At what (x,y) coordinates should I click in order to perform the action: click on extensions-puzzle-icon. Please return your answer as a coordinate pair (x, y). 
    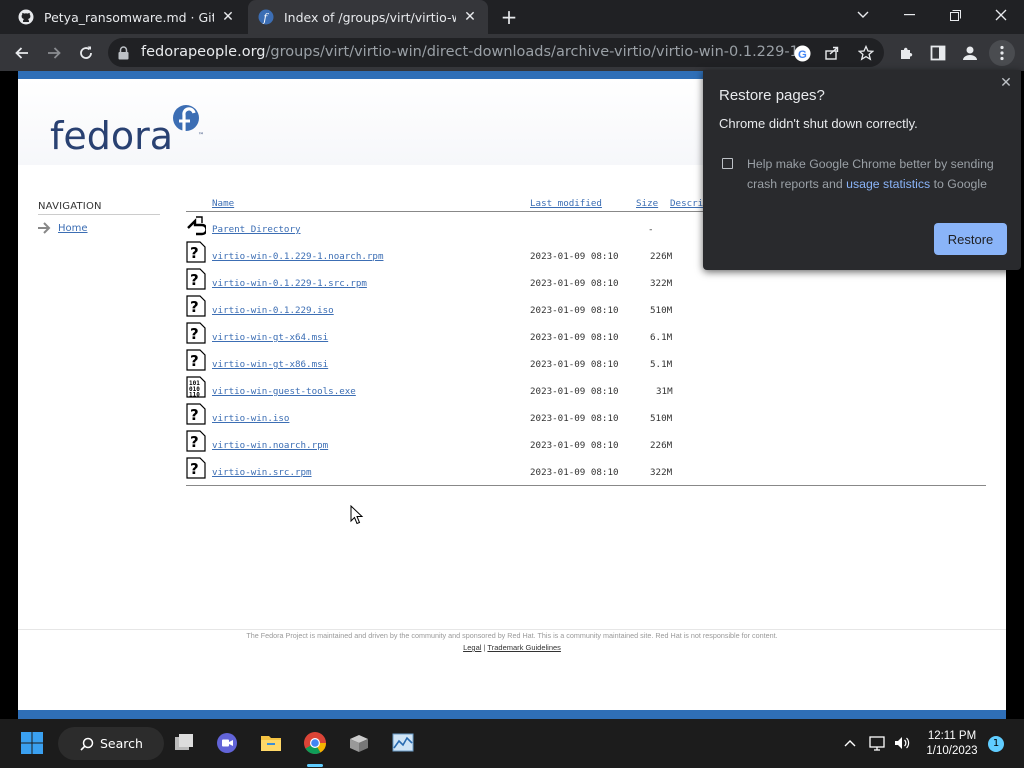
    Looking at the image, I should click on (906, 53).